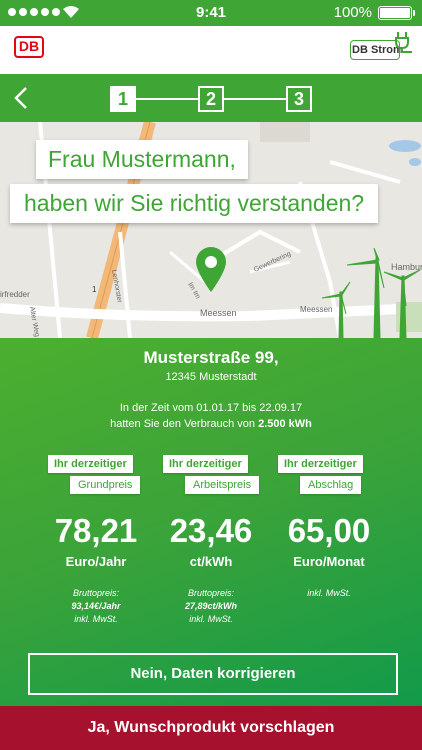 Image resolution: width=422 pixels, height=750 pixels. What do you see at coordinates (211, 530) in the screenshot?
I see `price-value: 23,46` at bounding box center [211, 530].